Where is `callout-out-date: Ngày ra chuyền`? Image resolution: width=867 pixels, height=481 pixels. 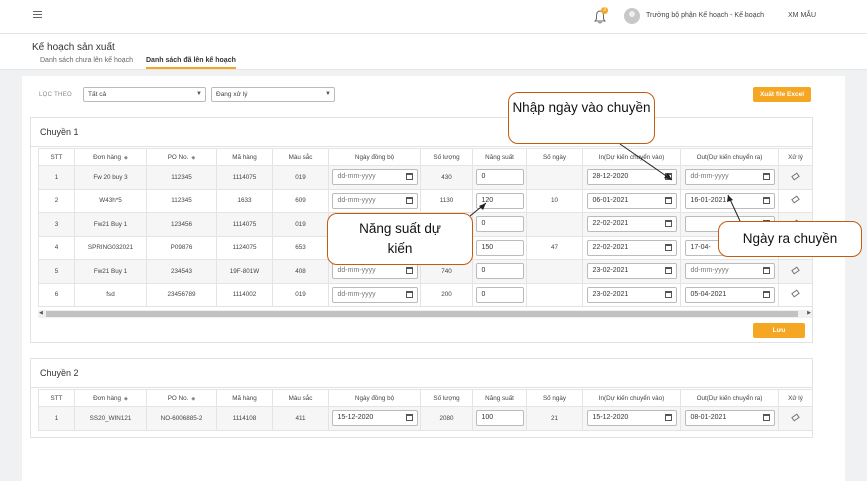 callout-out-date: Ngày ra chuyền is located at coordinates (790, 239).